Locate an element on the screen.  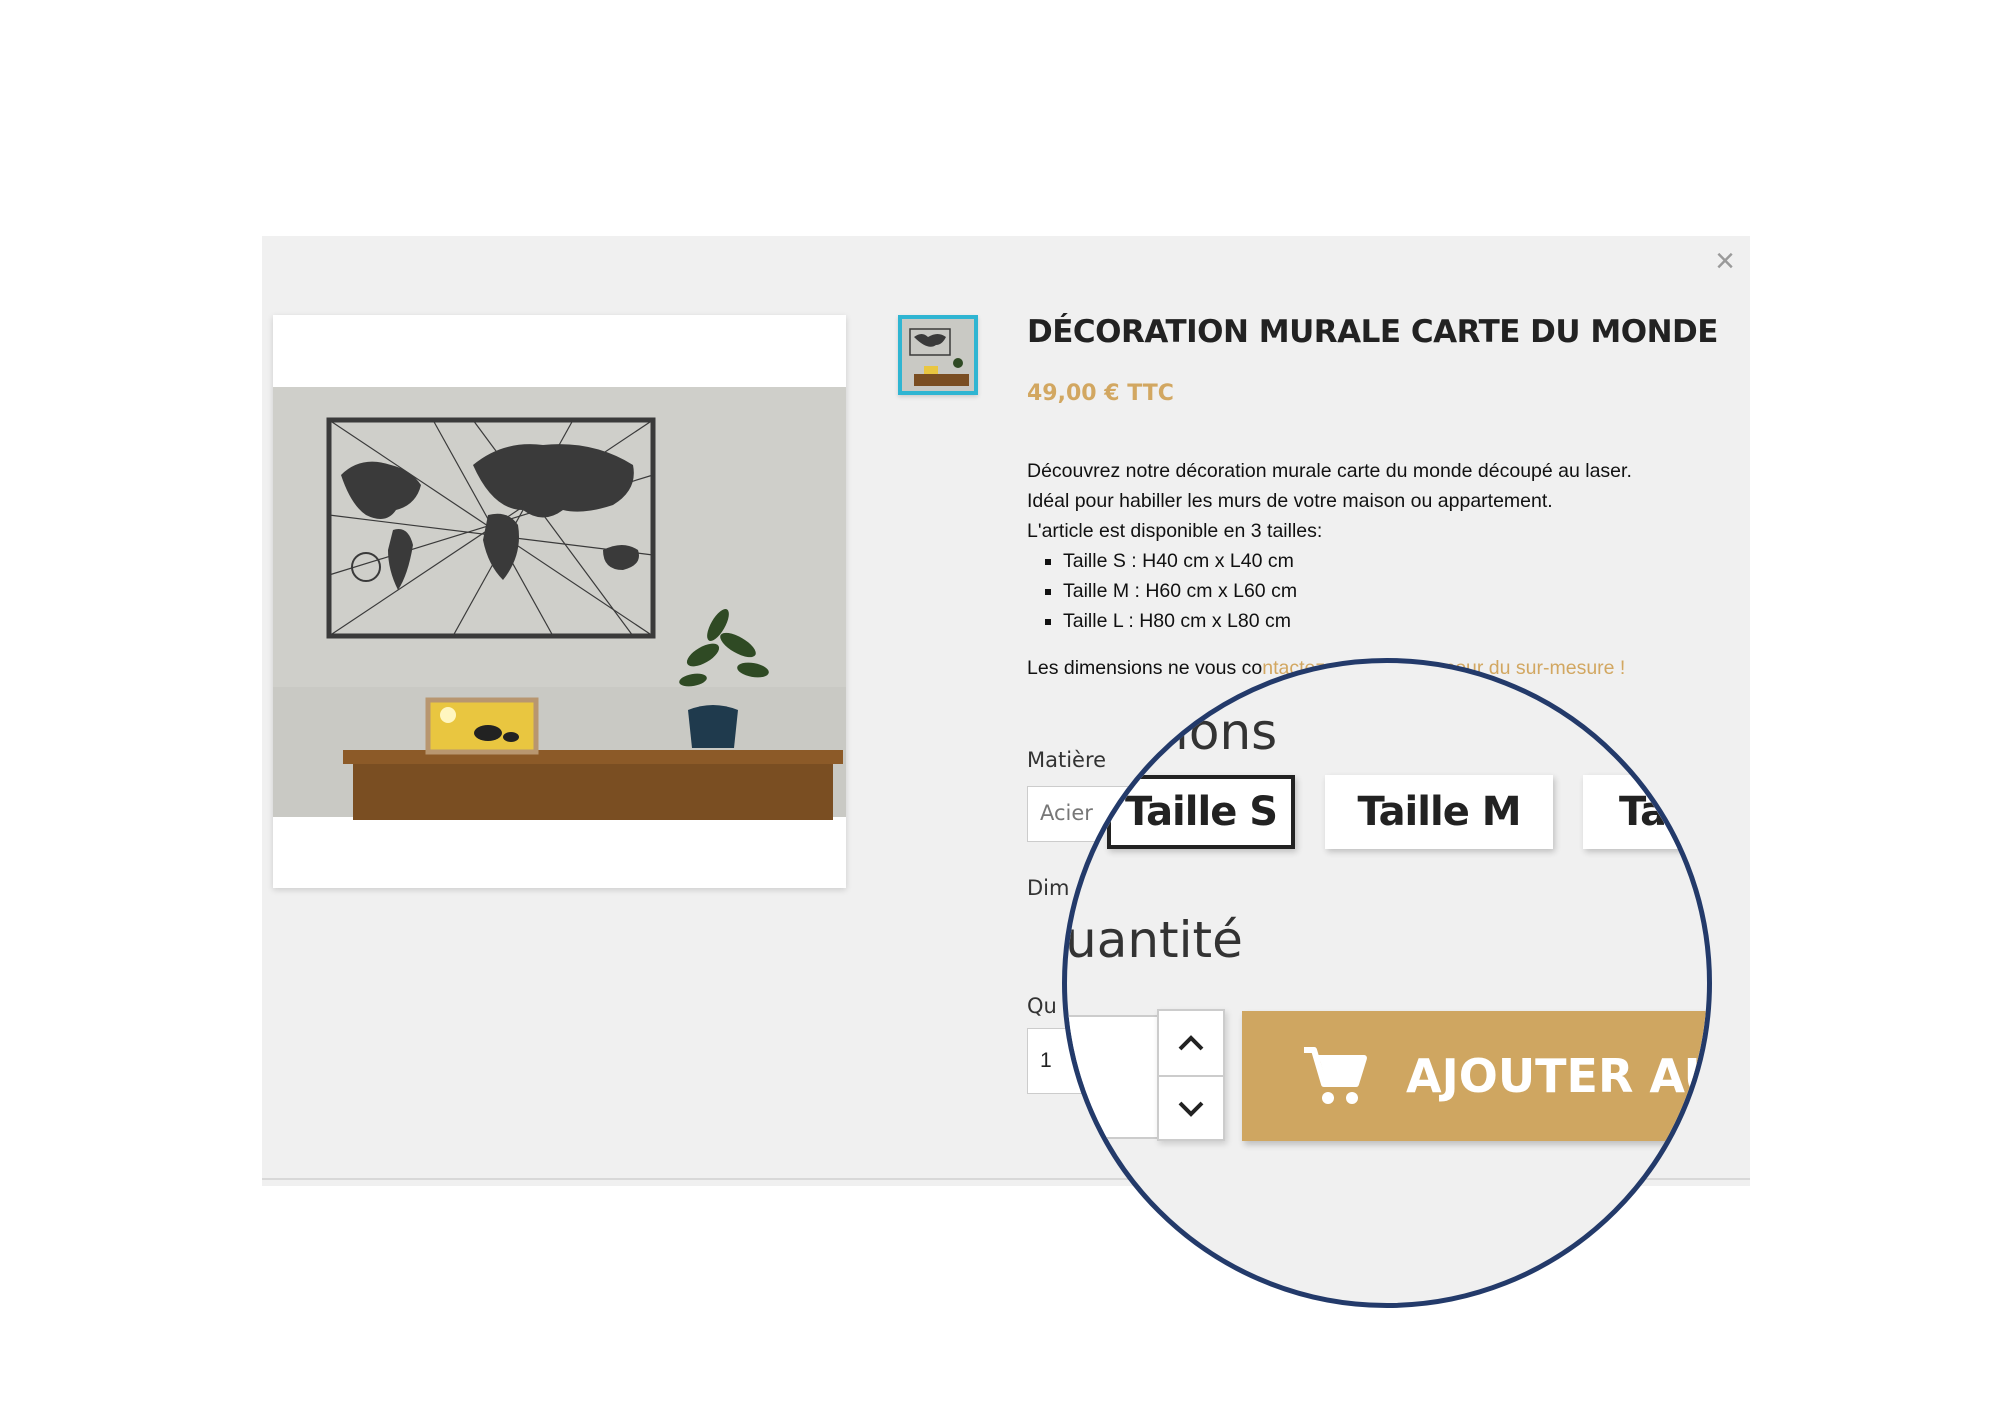
quantity-stepper is located at coordinates (1191, 1075).